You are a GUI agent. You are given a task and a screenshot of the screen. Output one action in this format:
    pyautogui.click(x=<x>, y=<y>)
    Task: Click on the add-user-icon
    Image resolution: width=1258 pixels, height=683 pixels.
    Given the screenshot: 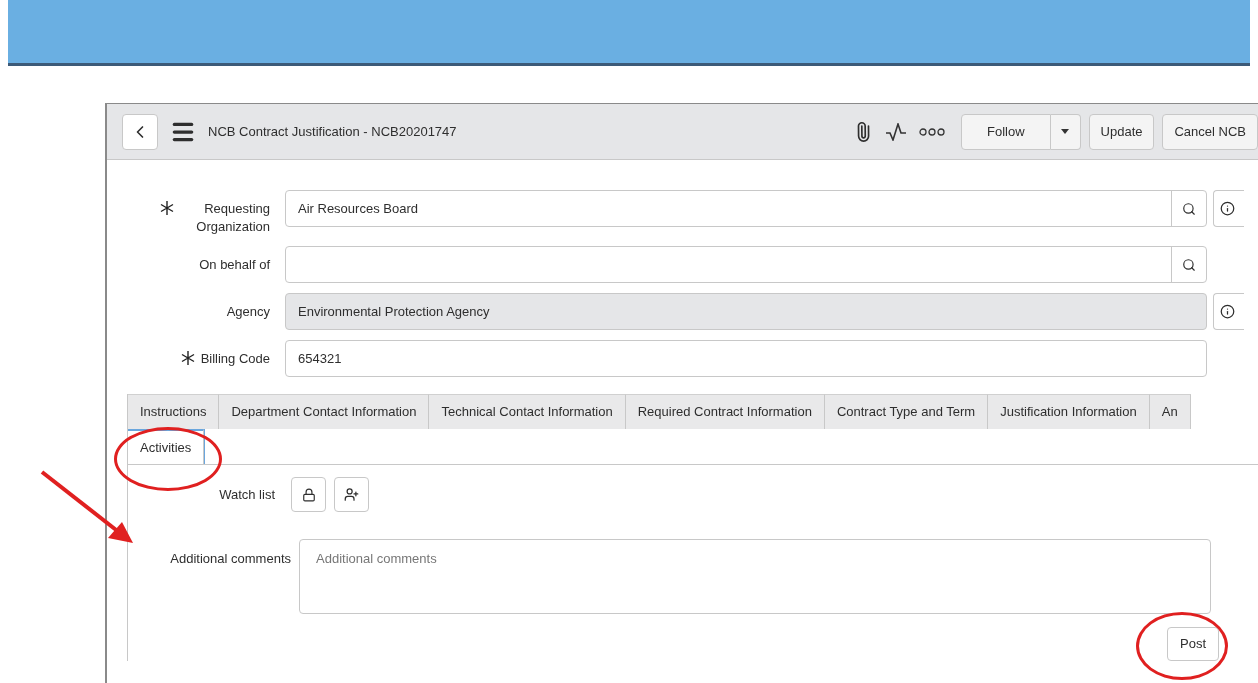 What is the action you would take?
    pyautogui.click(x=351, y=494)
    